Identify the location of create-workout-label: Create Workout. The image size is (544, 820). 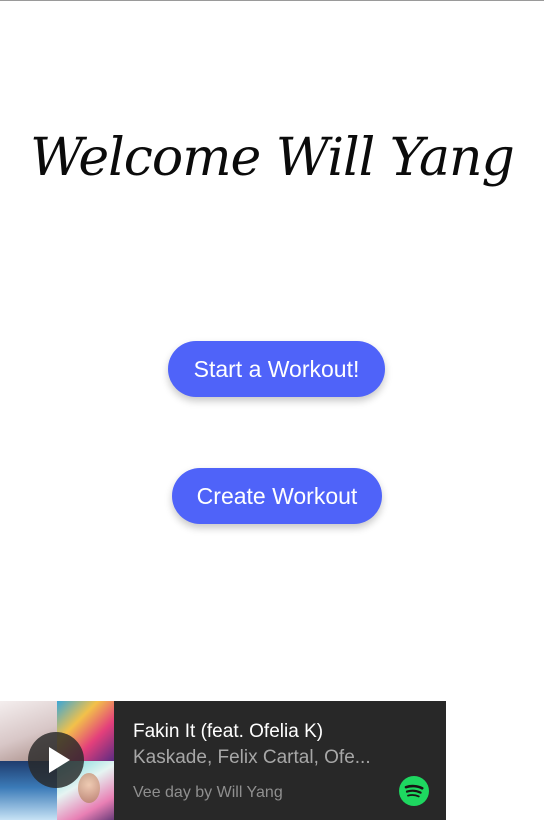
(277, 495).